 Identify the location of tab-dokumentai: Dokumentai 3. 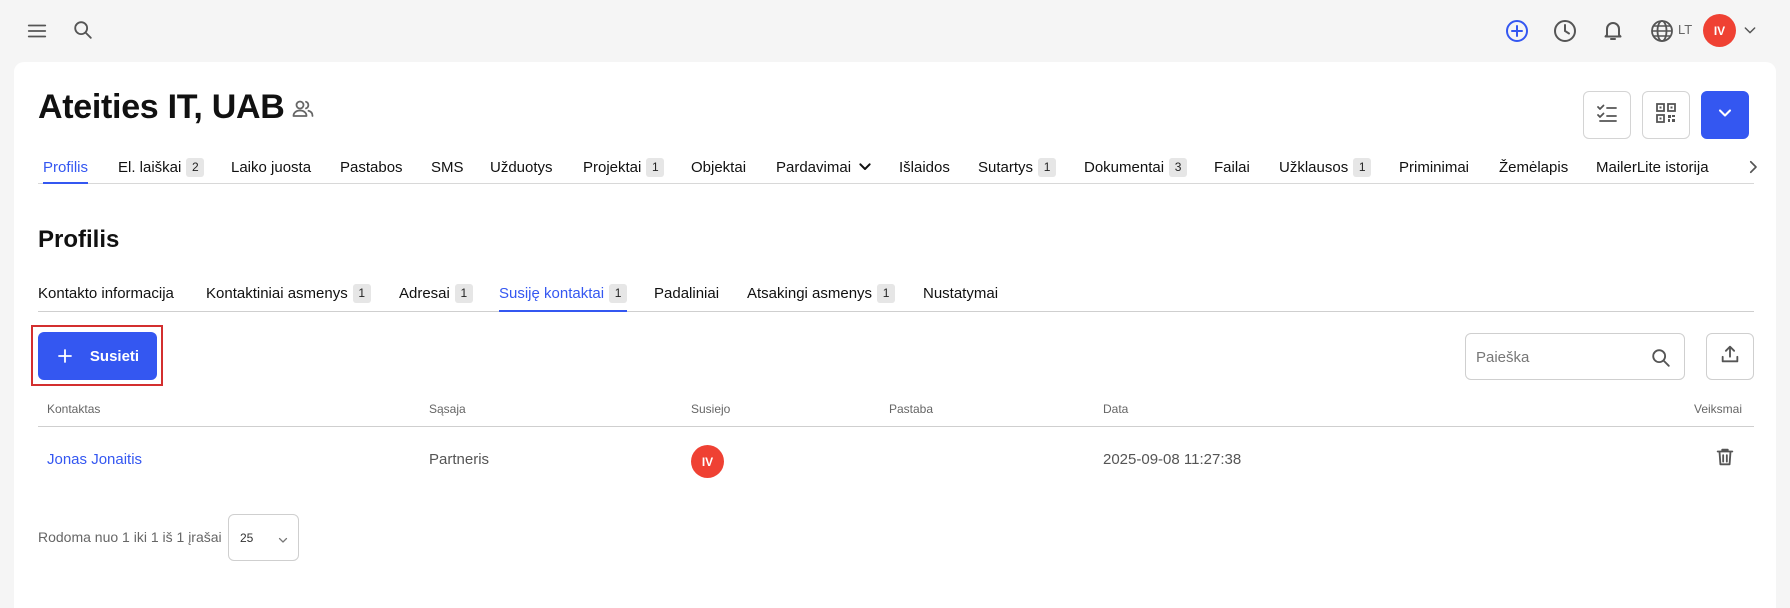
(1136, 167).